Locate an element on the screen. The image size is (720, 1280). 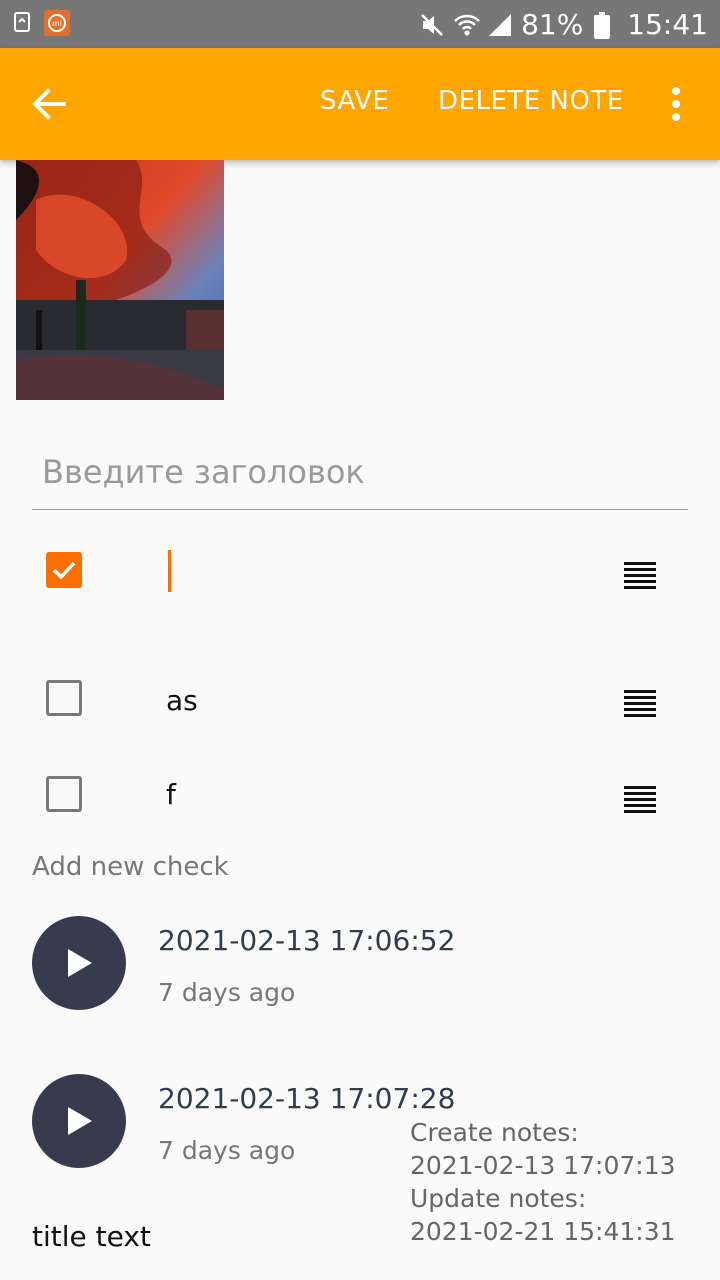
wifi-icon is located at coordinates (466, 24).